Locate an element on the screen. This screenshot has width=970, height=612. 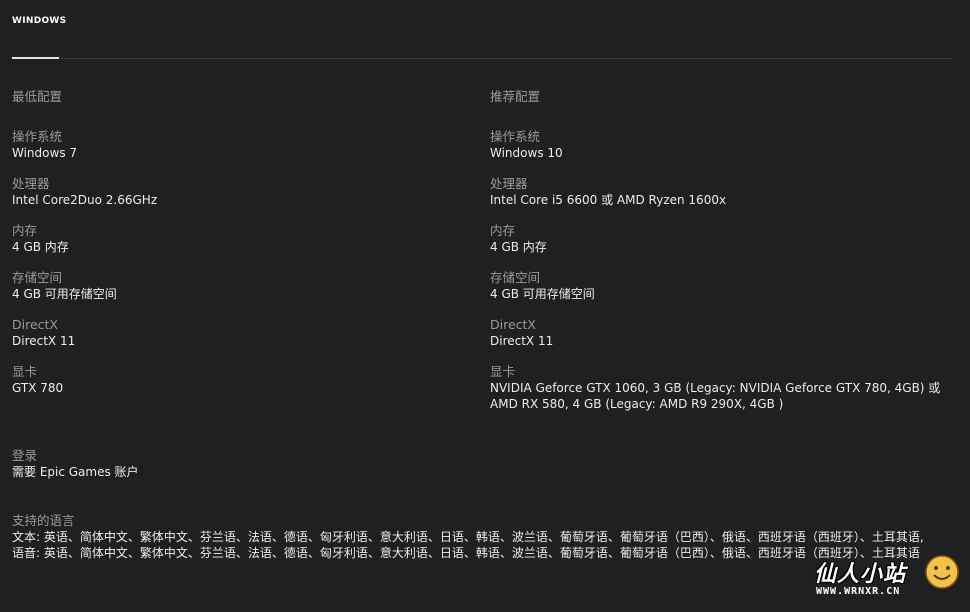
spec-value: Intel Core i5 6600 或 AMD Ryzen 1600x is located at coordinates (608, 200).